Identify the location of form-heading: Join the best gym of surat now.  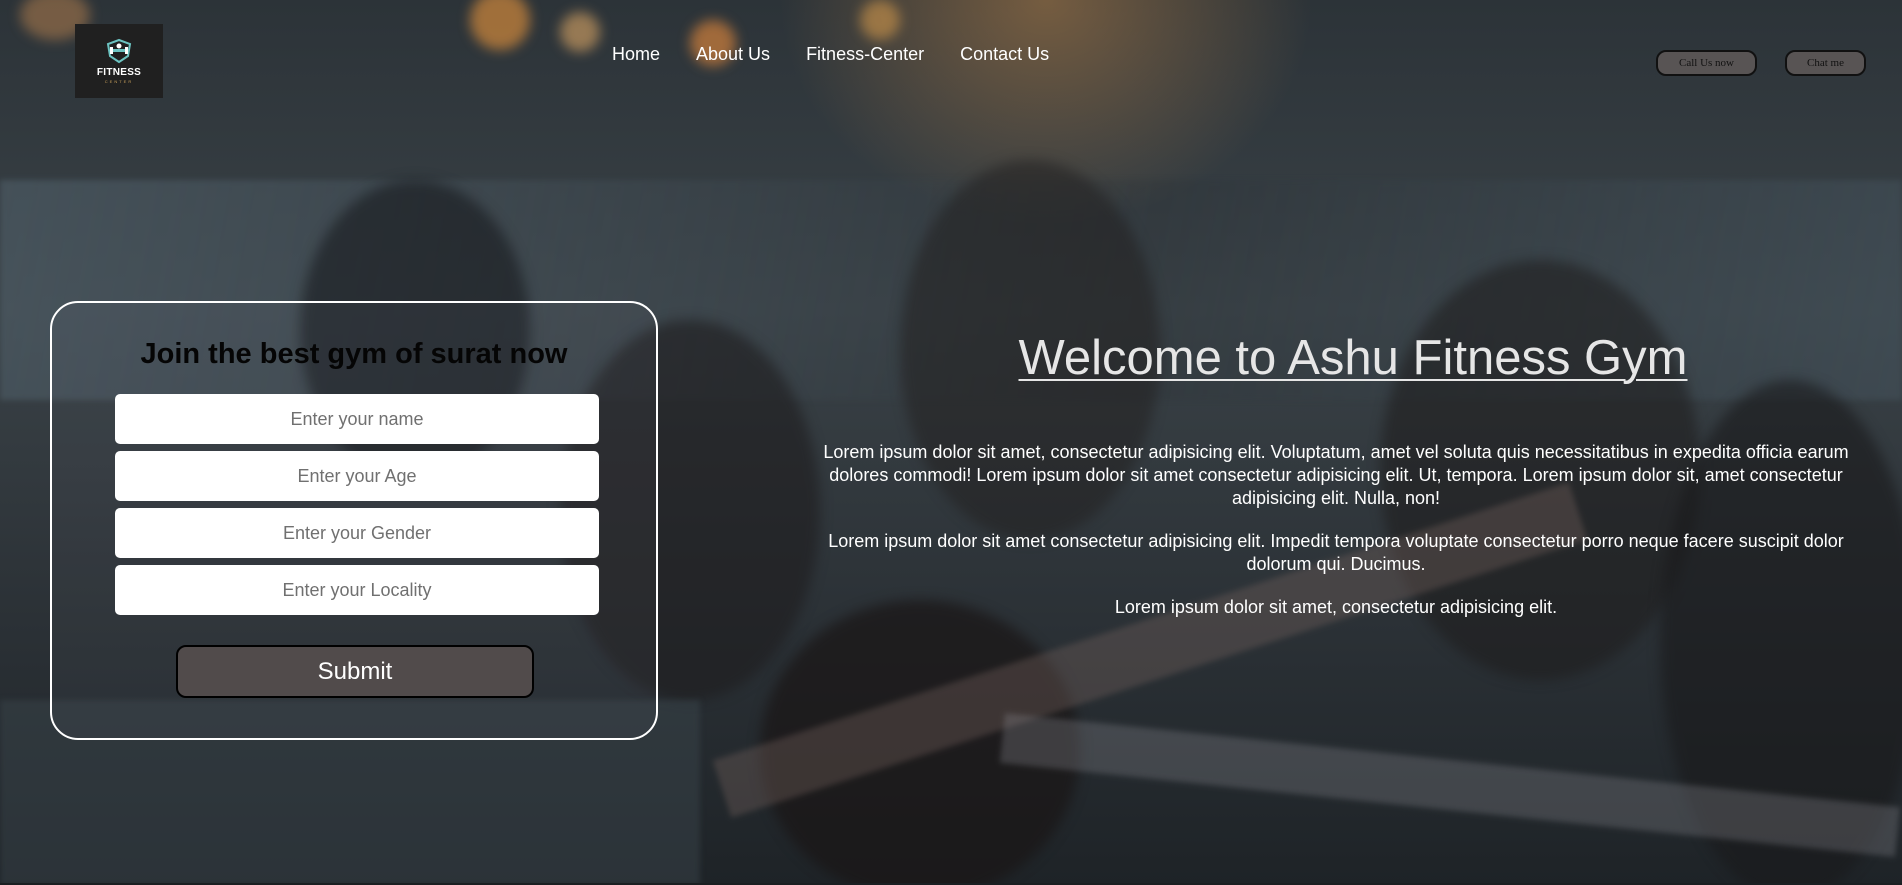
(354, 354).